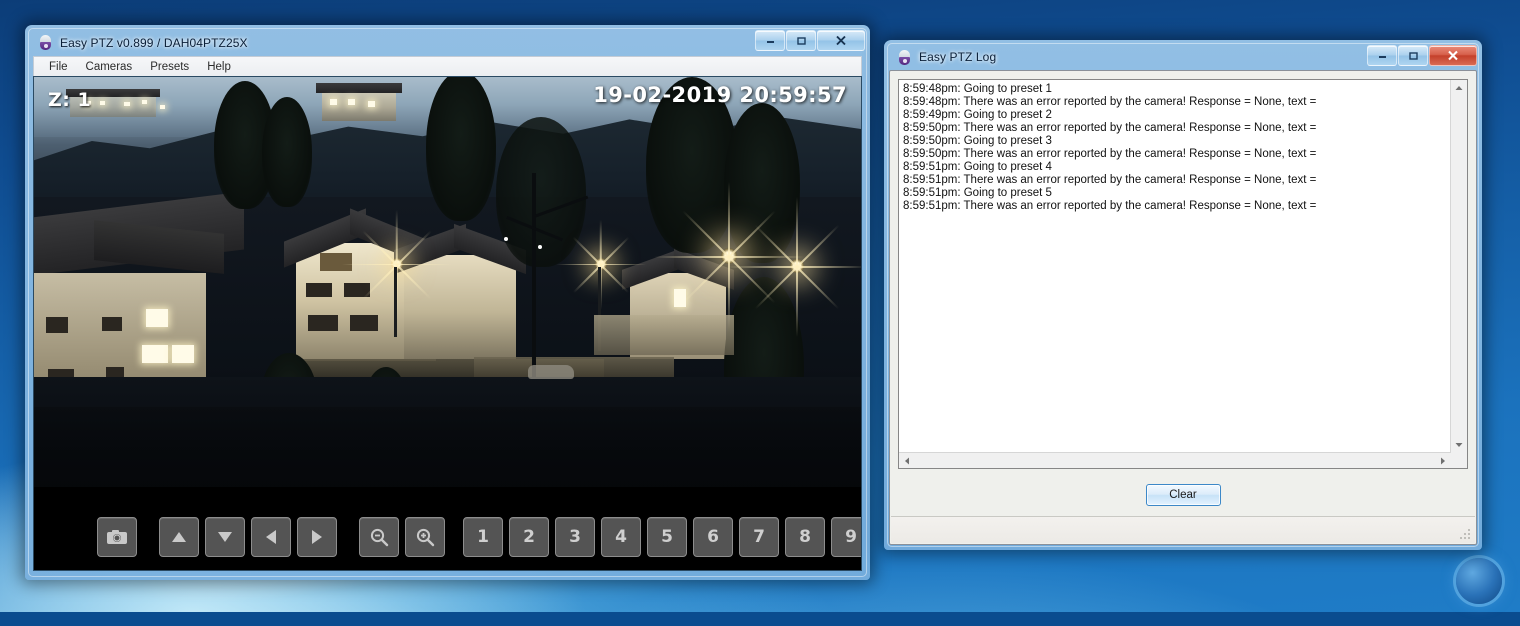 The image size is (1520, 626). I want to click on snapshot-button, so click(117, 537).